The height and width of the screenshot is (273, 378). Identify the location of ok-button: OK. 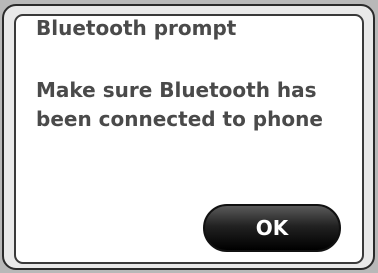
(272, 228).